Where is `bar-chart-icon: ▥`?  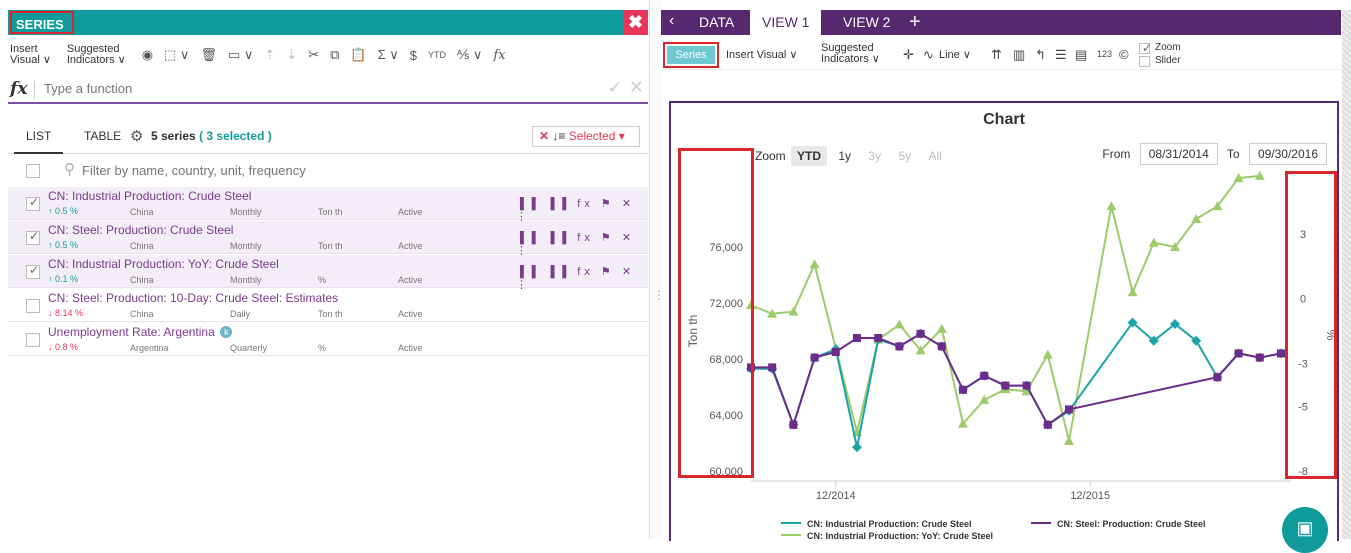 bar-chart-icon: ▥ is located at coordinates (1019, 55).